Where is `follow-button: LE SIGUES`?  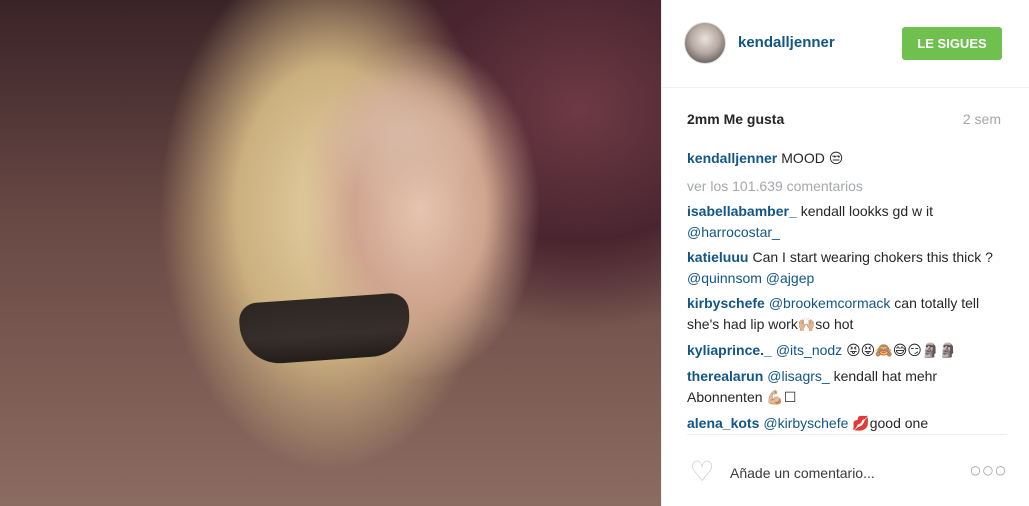 follow-button: LE SIGUES is located at coordinates (952, 43).